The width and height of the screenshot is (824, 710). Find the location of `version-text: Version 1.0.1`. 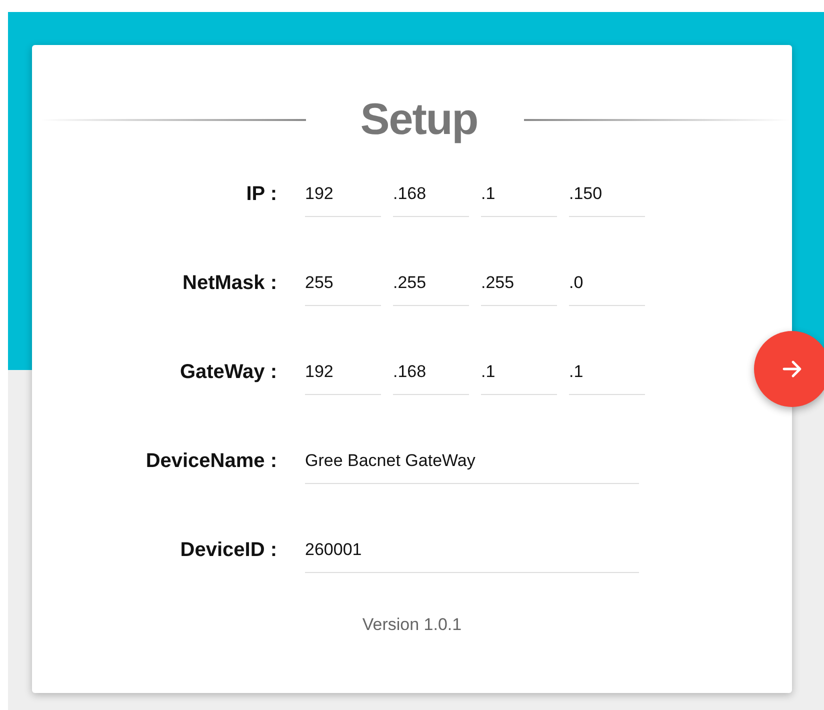

version-text: Version 1.0.1 is located at coordinates (412, 625).